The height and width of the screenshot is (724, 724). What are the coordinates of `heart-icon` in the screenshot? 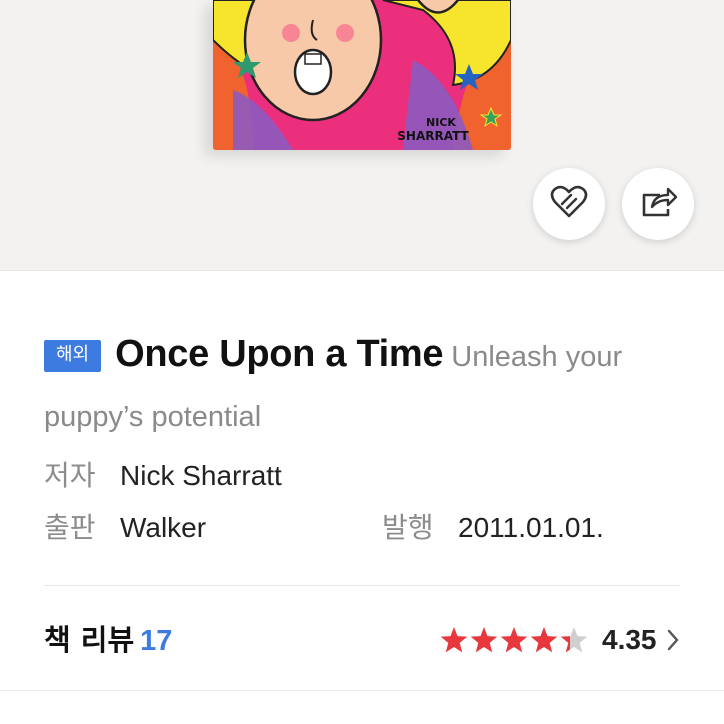 It's located at (569, 204).